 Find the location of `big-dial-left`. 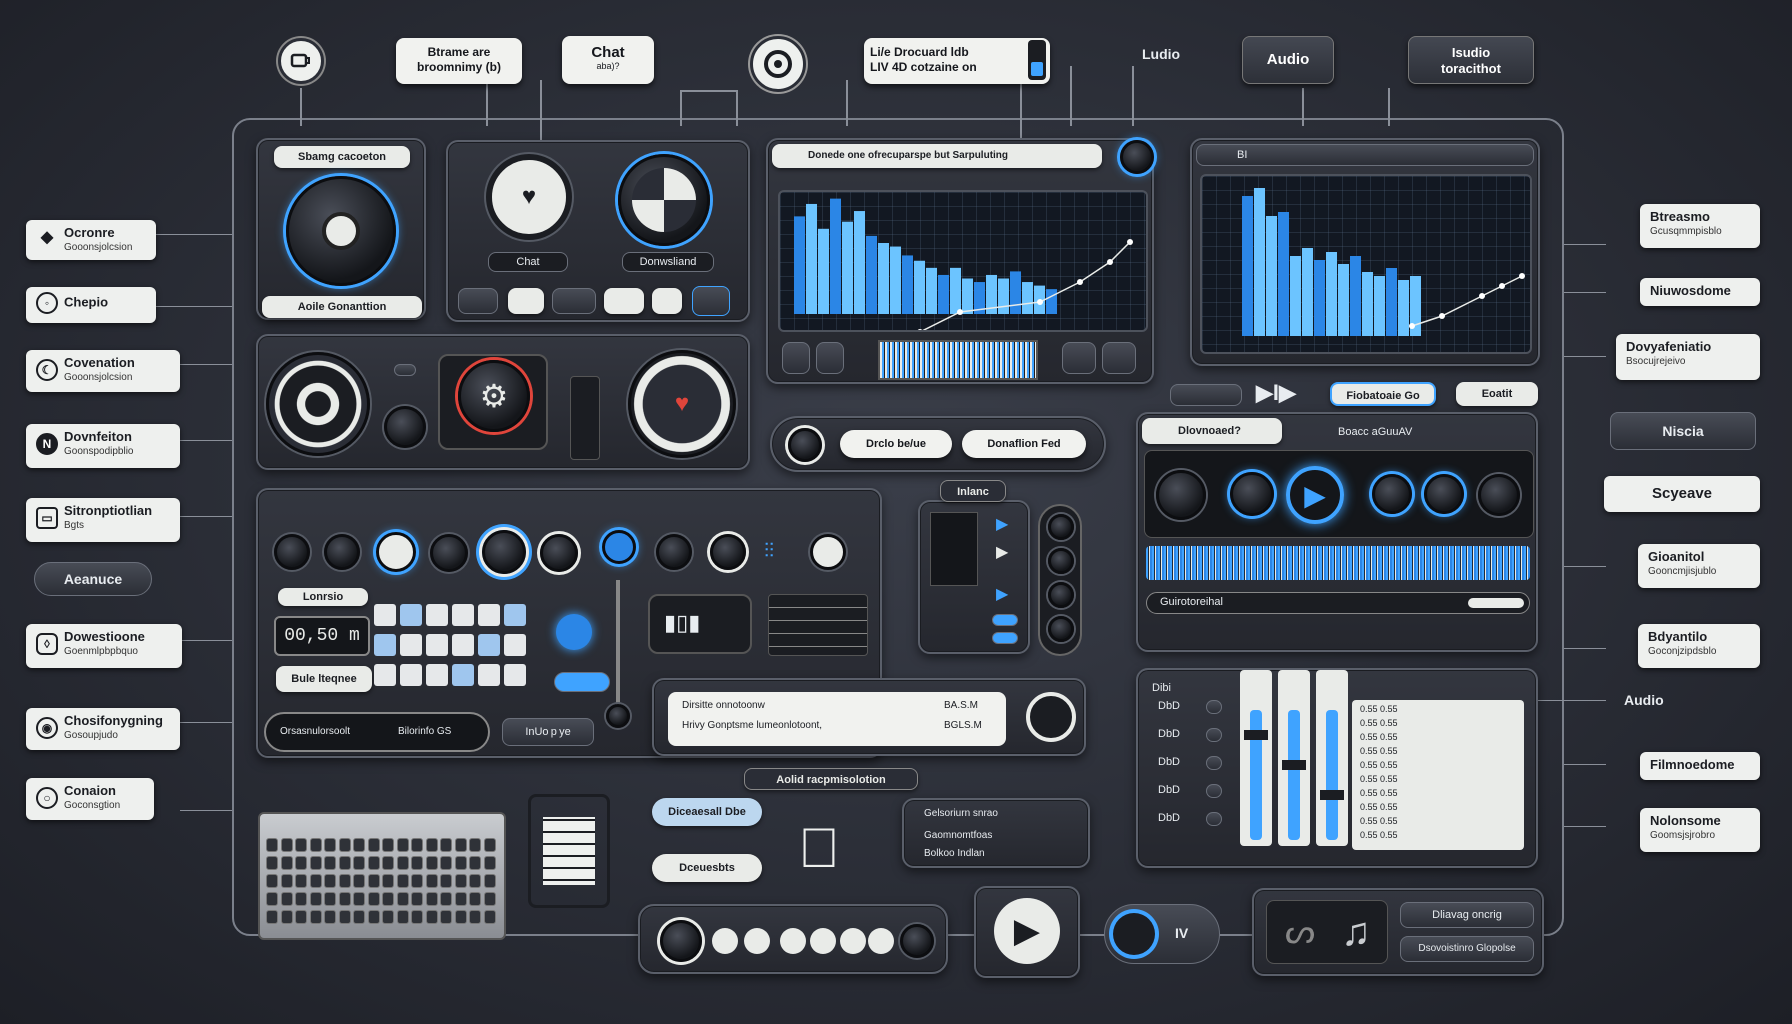

big-dial-left is located at coordinates (318, 404).